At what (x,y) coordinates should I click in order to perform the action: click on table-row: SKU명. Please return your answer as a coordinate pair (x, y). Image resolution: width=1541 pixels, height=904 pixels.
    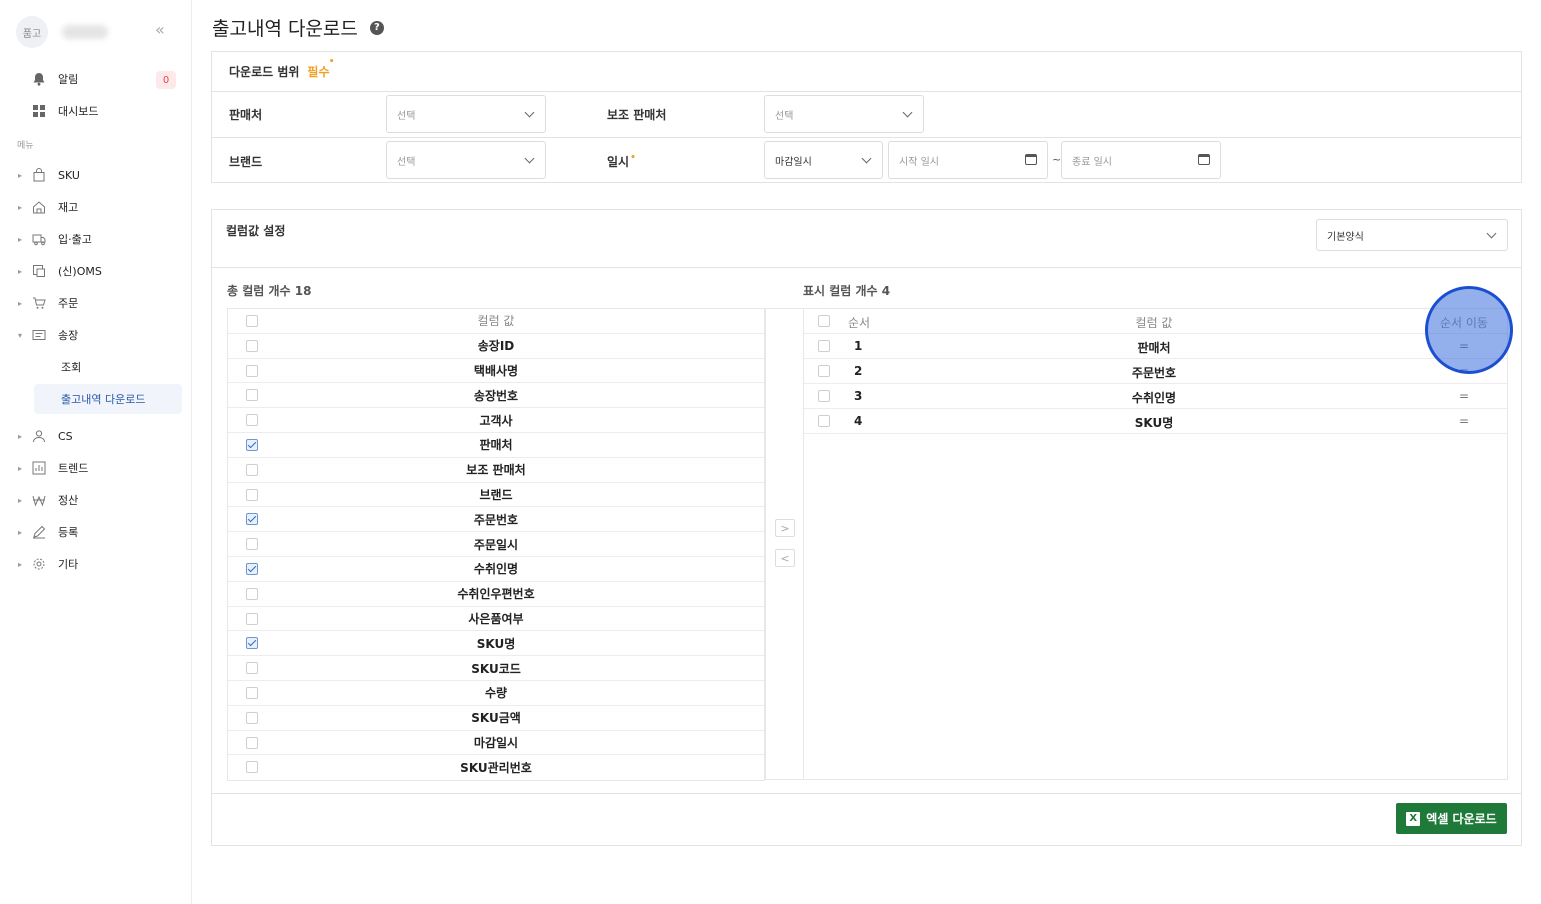
    Looking at the image, I should click on (496, 644).